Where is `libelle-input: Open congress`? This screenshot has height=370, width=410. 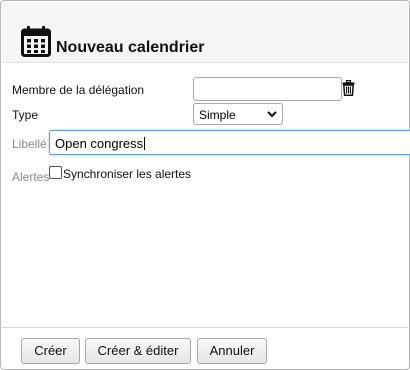
libelle-input: Open congress is located at coordinates (229, 142).